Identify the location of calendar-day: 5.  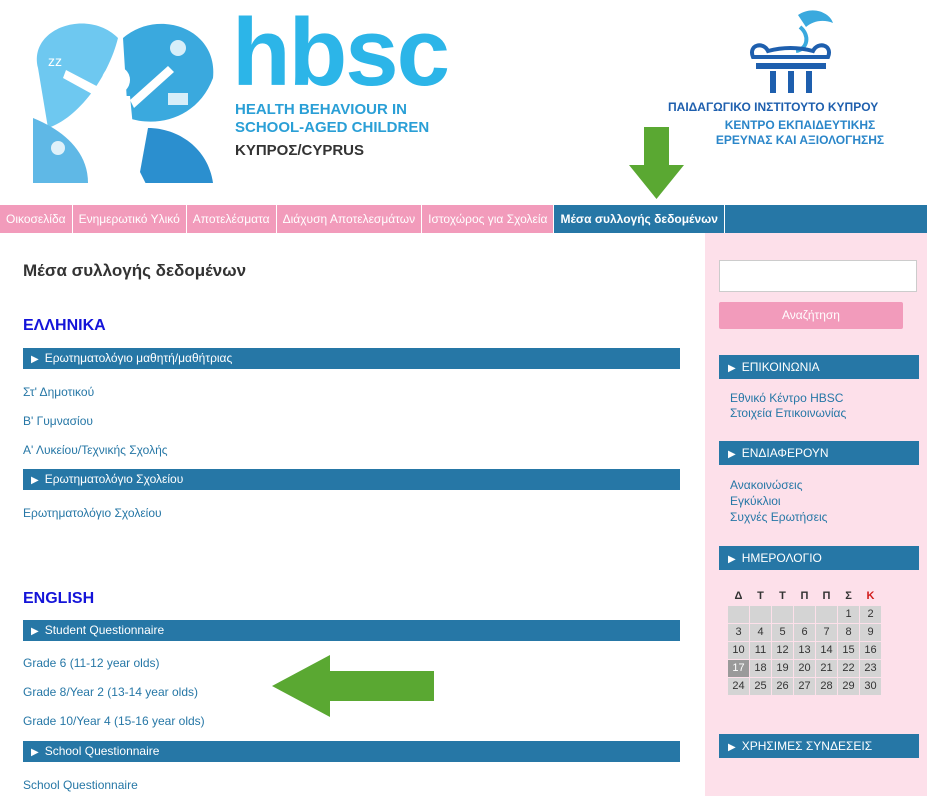
(782, 632).